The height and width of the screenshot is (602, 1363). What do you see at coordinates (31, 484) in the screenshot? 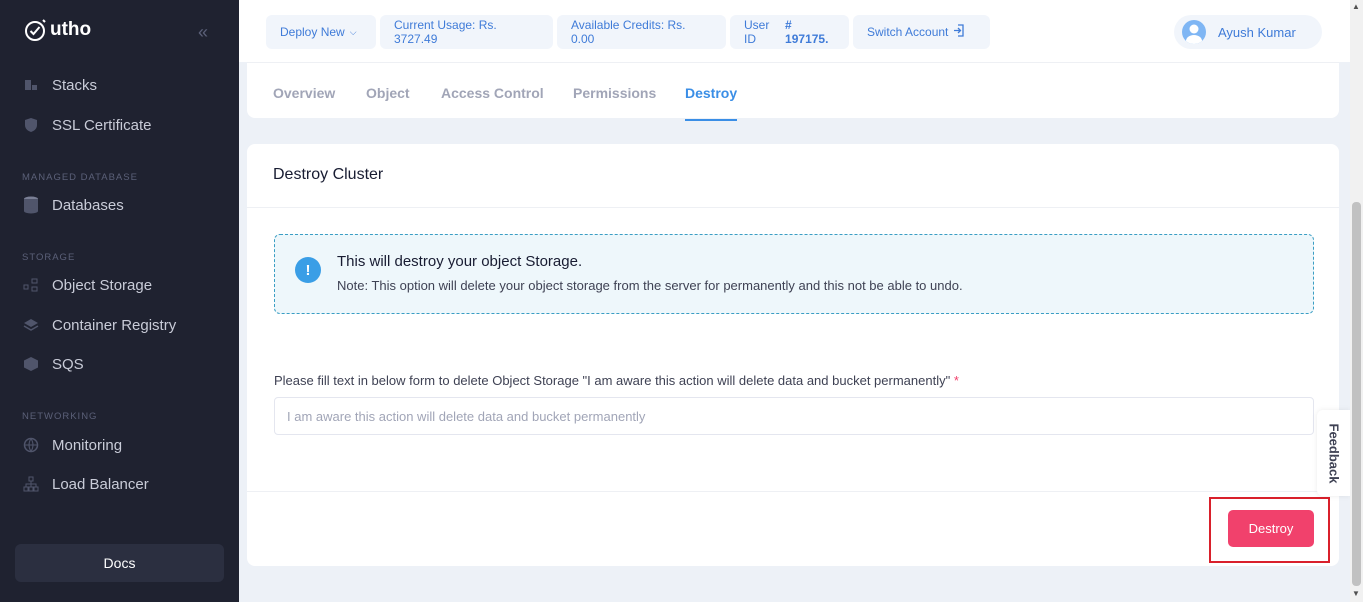
I see `network-icon` at bounding box center [31, 484].